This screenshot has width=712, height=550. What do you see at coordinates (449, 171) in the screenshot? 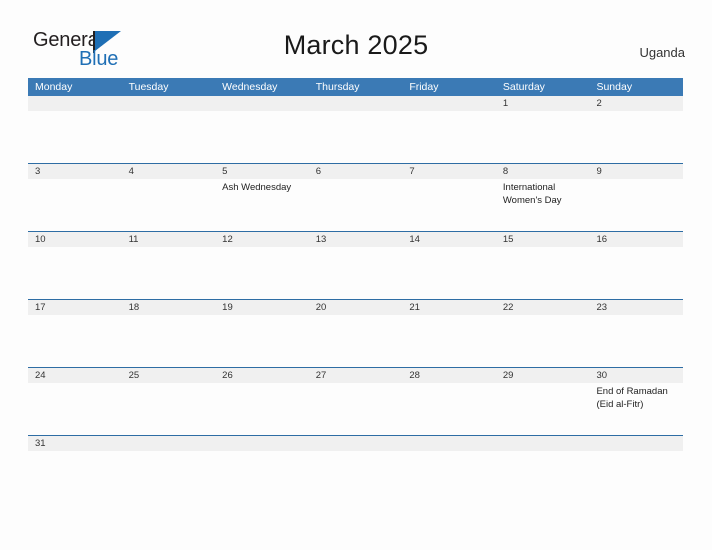
I see `day-number: 7` at bounding box center [449, 171].